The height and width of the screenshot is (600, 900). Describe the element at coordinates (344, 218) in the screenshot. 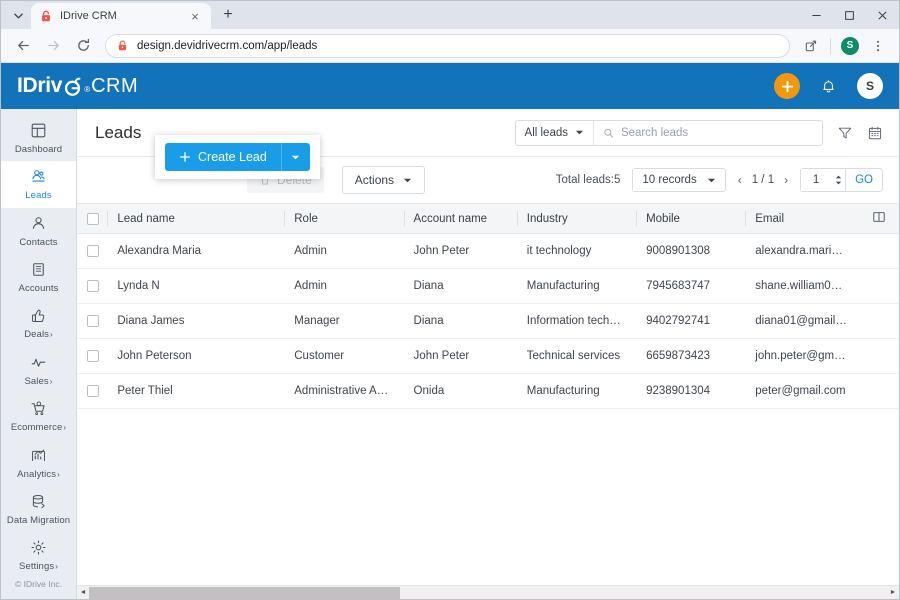

I see `column-header-role: Role` at that location.